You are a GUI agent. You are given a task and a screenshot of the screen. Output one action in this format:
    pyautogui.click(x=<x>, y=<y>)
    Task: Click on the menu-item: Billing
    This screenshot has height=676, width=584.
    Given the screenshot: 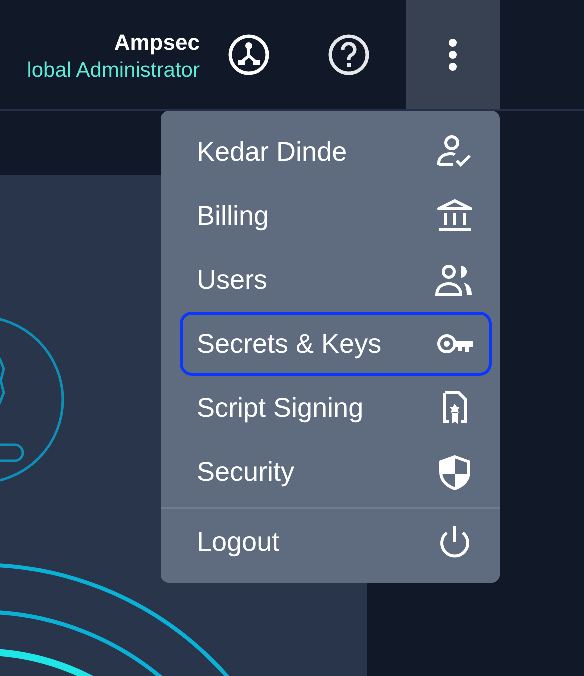 What is the action you would take?
    pyautogui.click(x=336, y=216)
    